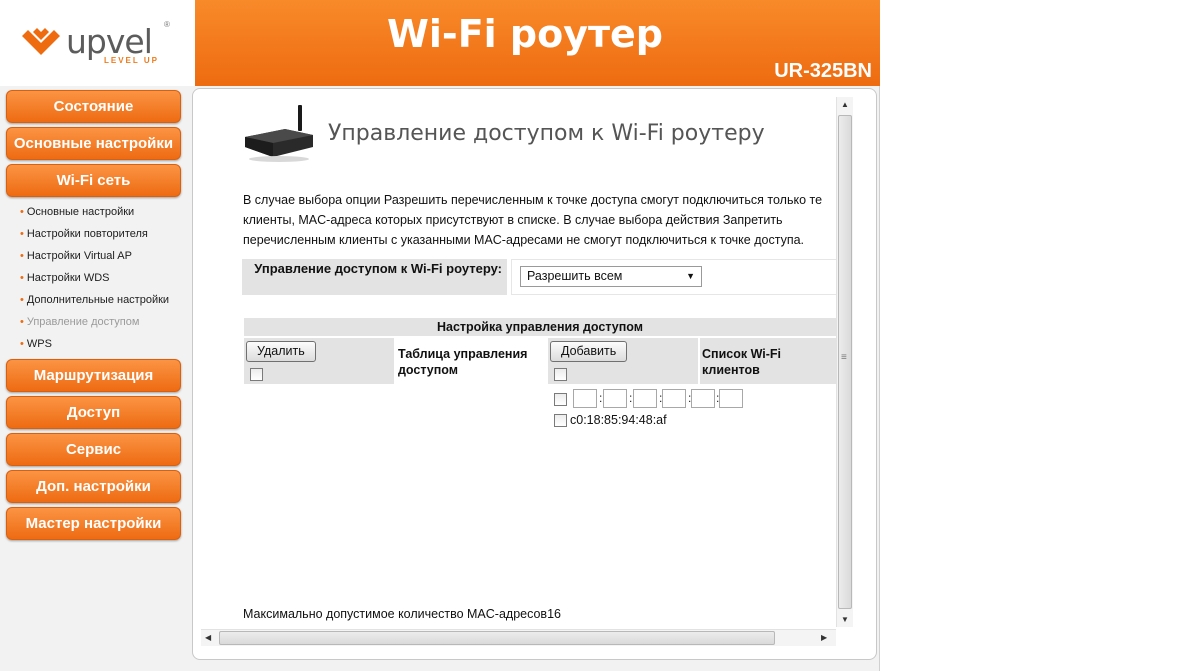 The width and height of the screenshot is (1196, 671). Describe the element at coordinates (645, 398) in the screenshot. I see `mac-octet-3-input` at that location.